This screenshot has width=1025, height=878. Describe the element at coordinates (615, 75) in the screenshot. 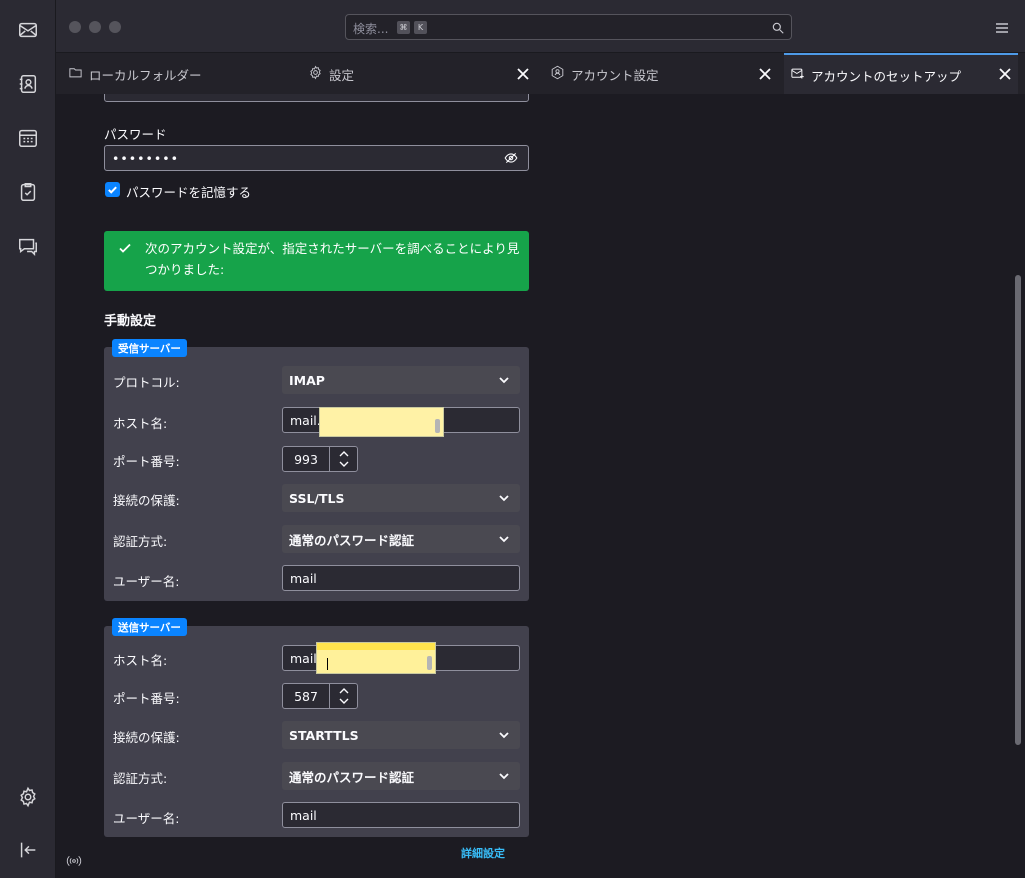

I see `tab-label: アカウント設定` at that location.